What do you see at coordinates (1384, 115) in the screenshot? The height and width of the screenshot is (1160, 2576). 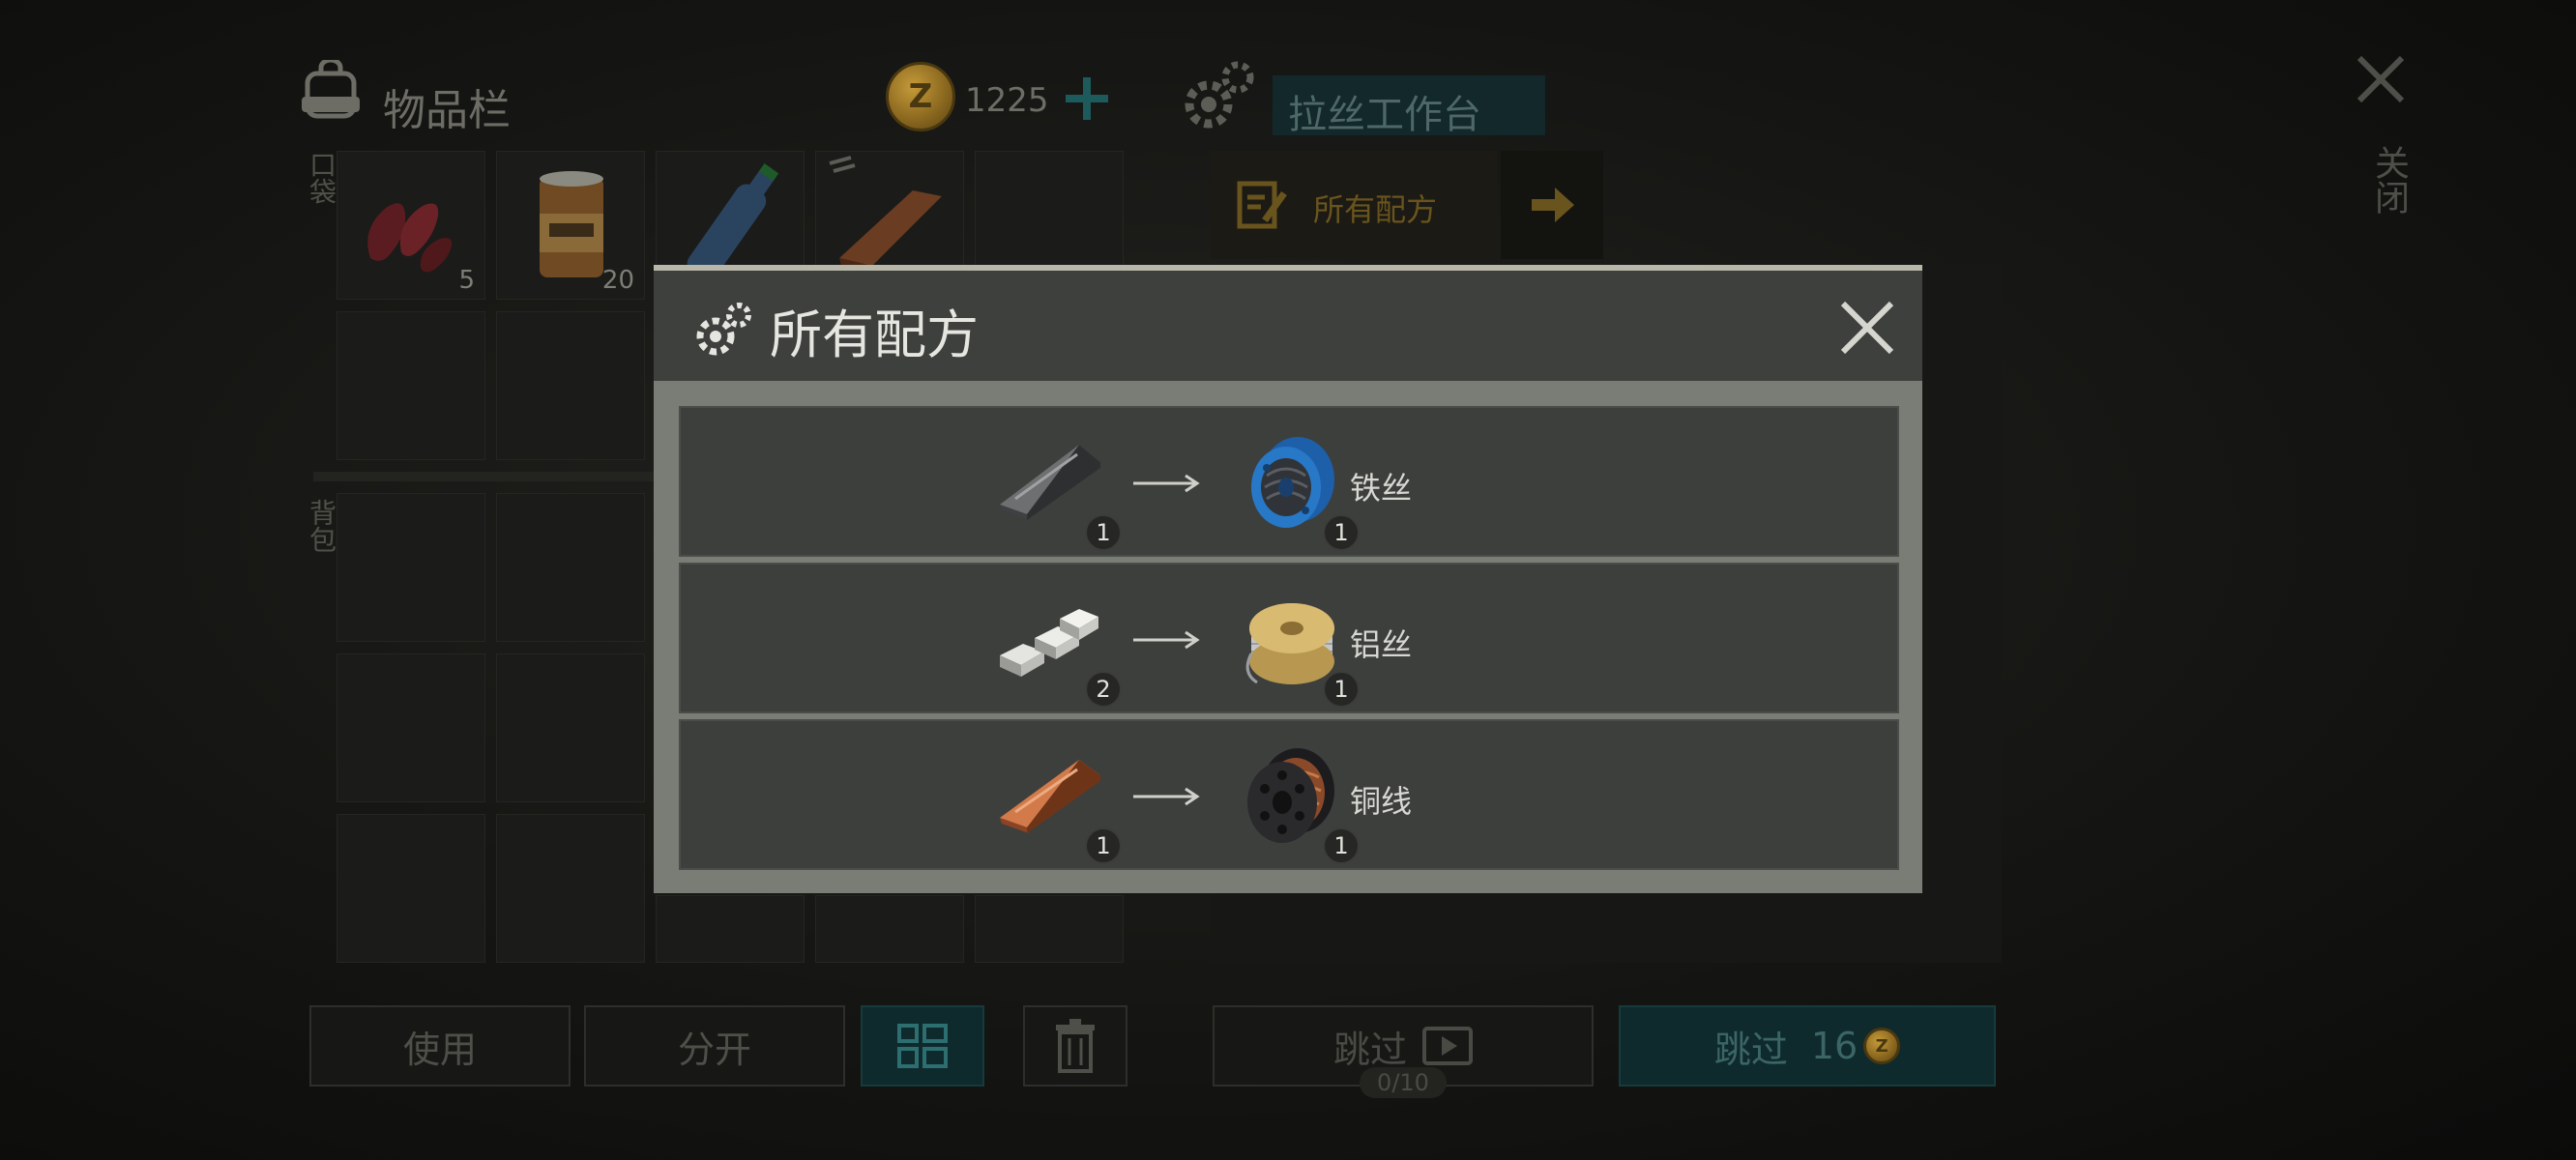 I see `workbench-title: 拉丝工作台` at bounding box center [1384, 115].